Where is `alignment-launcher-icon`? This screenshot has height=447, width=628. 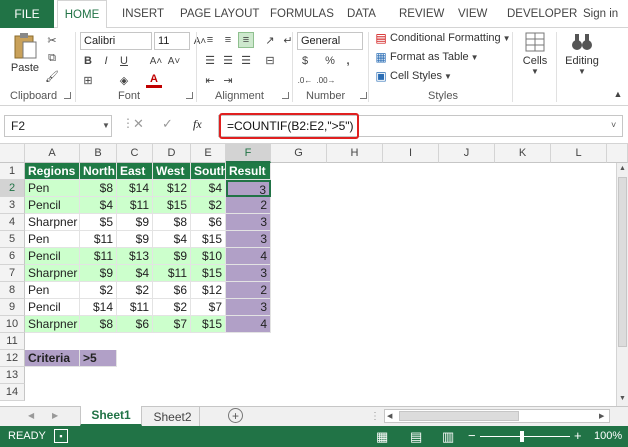 alignment-launcher-icon is located at coordinates (285, 95).